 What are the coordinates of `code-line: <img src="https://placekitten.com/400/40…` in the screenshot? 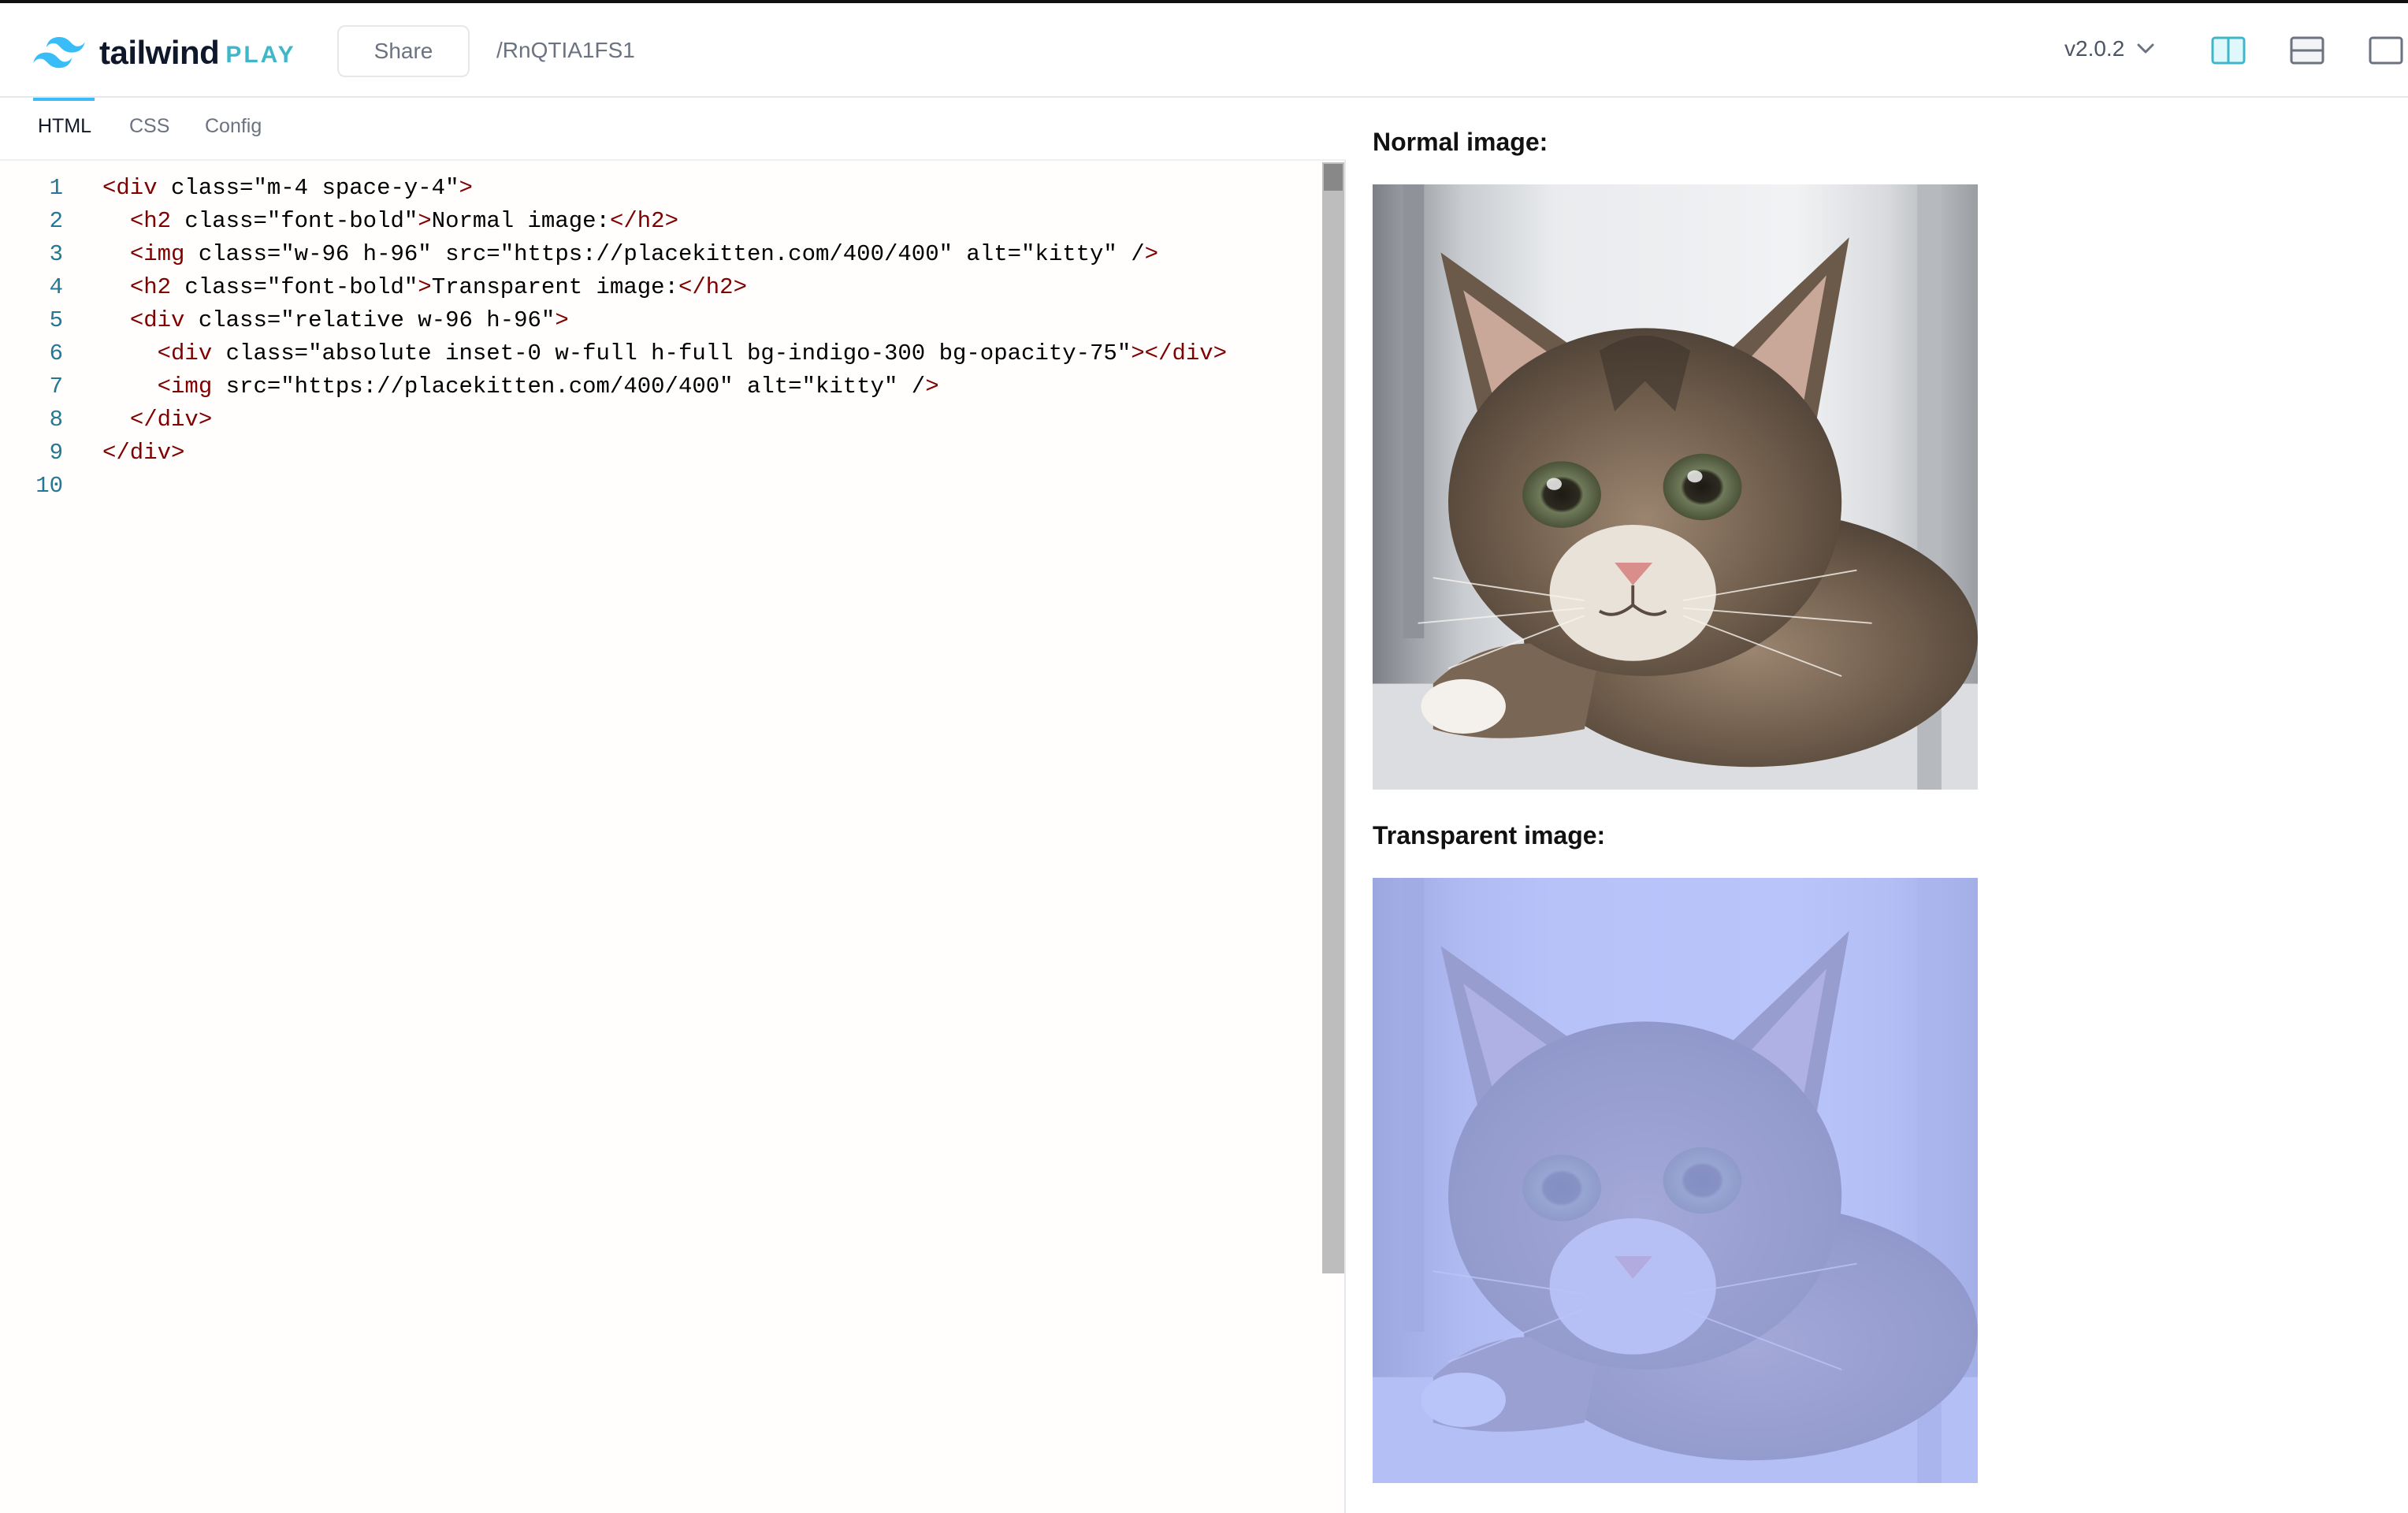 It's located at (664, 386).